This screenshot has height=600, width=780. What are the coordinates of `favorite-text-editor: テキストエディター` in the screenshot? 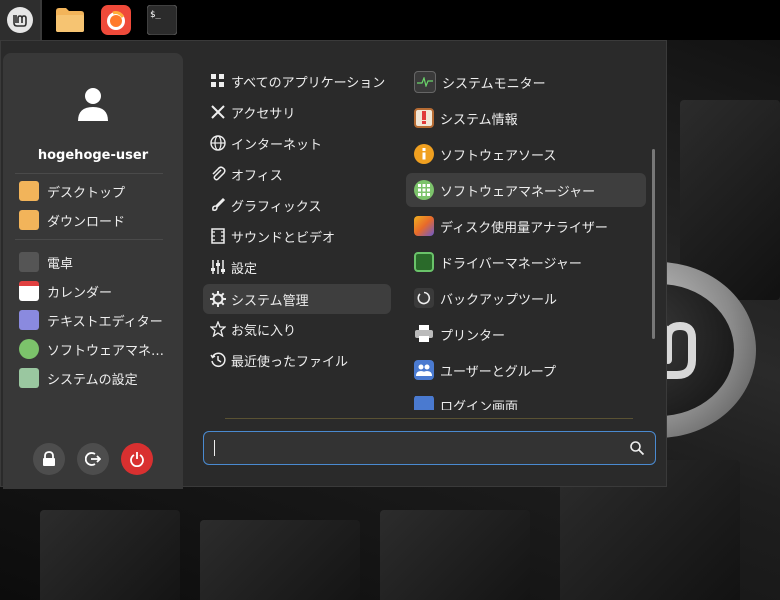 It's located at (95, 320).